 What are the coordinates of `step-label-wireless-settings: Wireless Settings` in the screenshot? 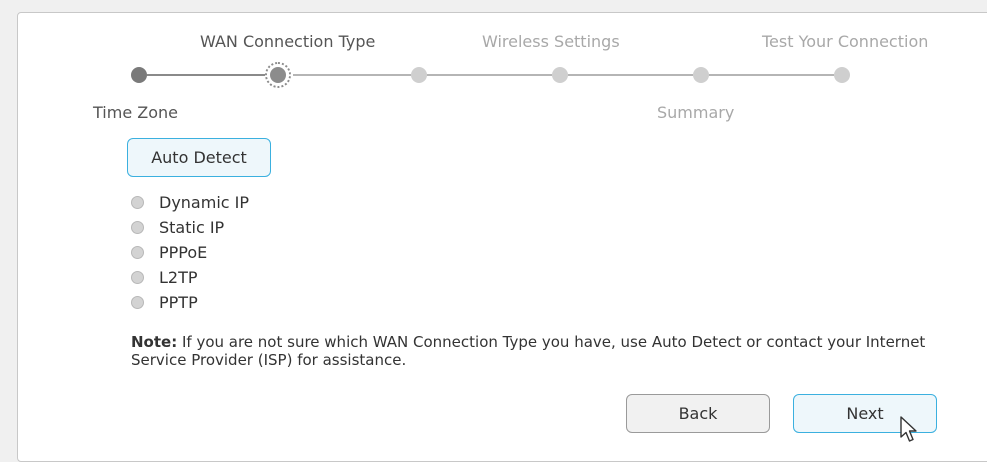 It's located at (551, 41).